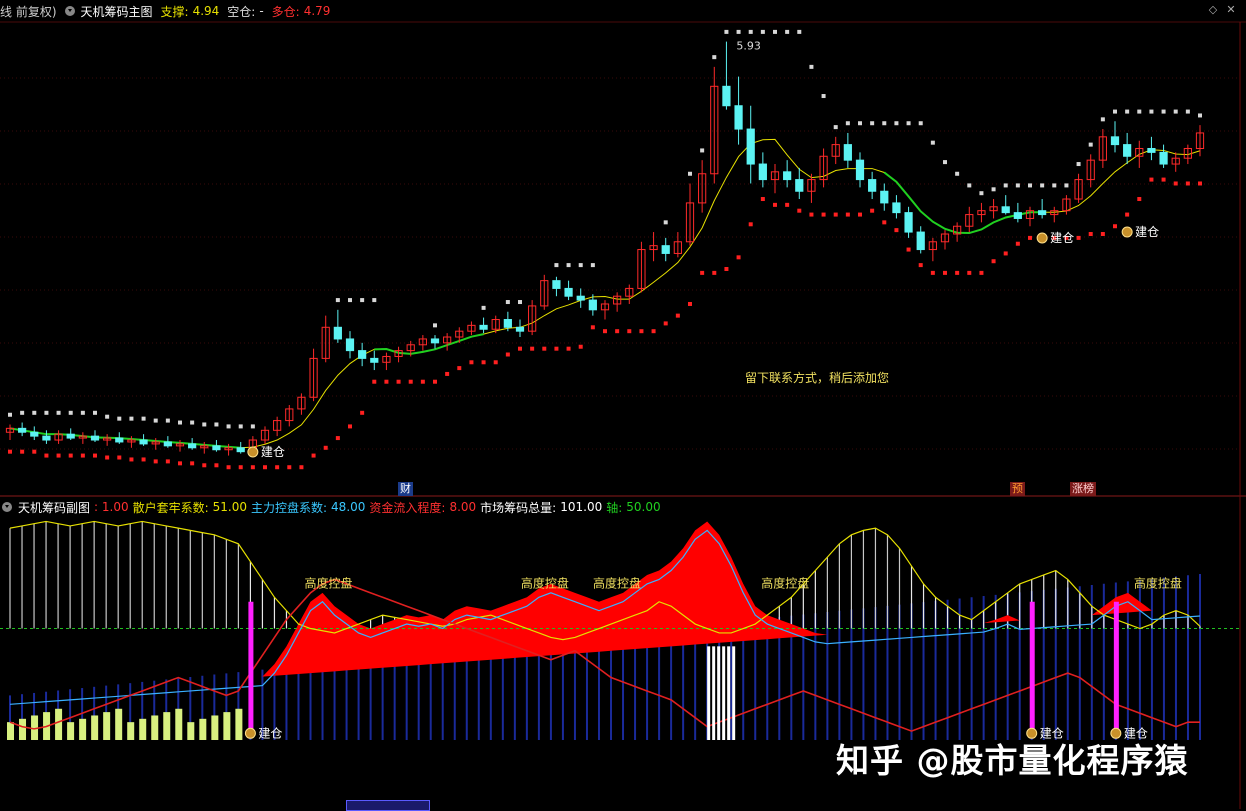 The height and width of the screenshot is (811, 1246). What do you see at coordinates (54, 507) in the screenshot?
I see `sub-indicator-name: 天机筹码副图` at bounding box center [54, 507].